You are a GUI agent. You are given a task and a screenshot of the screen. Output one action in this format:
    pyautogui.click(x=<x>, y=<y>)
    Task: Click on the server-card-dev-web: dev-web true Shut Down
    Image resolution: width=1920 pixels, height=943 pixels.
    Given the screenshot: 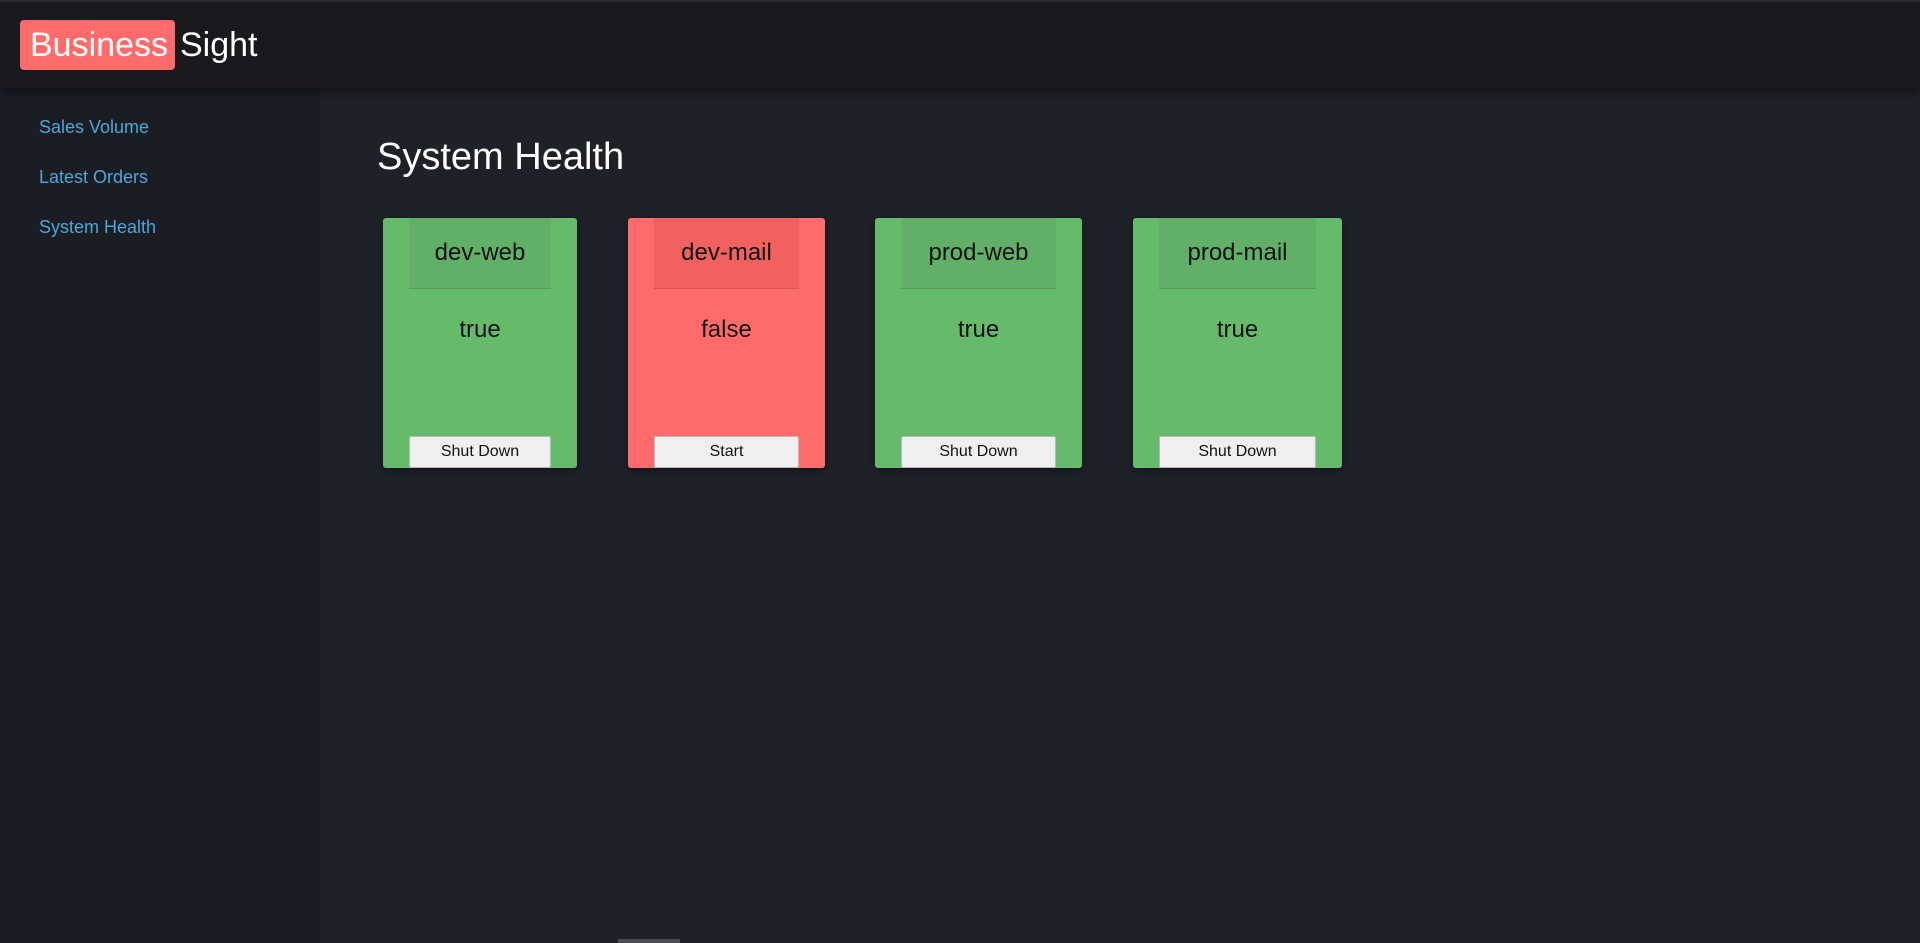 What is the action you would take?
    pyautogui.click(x=480, y=343)
    